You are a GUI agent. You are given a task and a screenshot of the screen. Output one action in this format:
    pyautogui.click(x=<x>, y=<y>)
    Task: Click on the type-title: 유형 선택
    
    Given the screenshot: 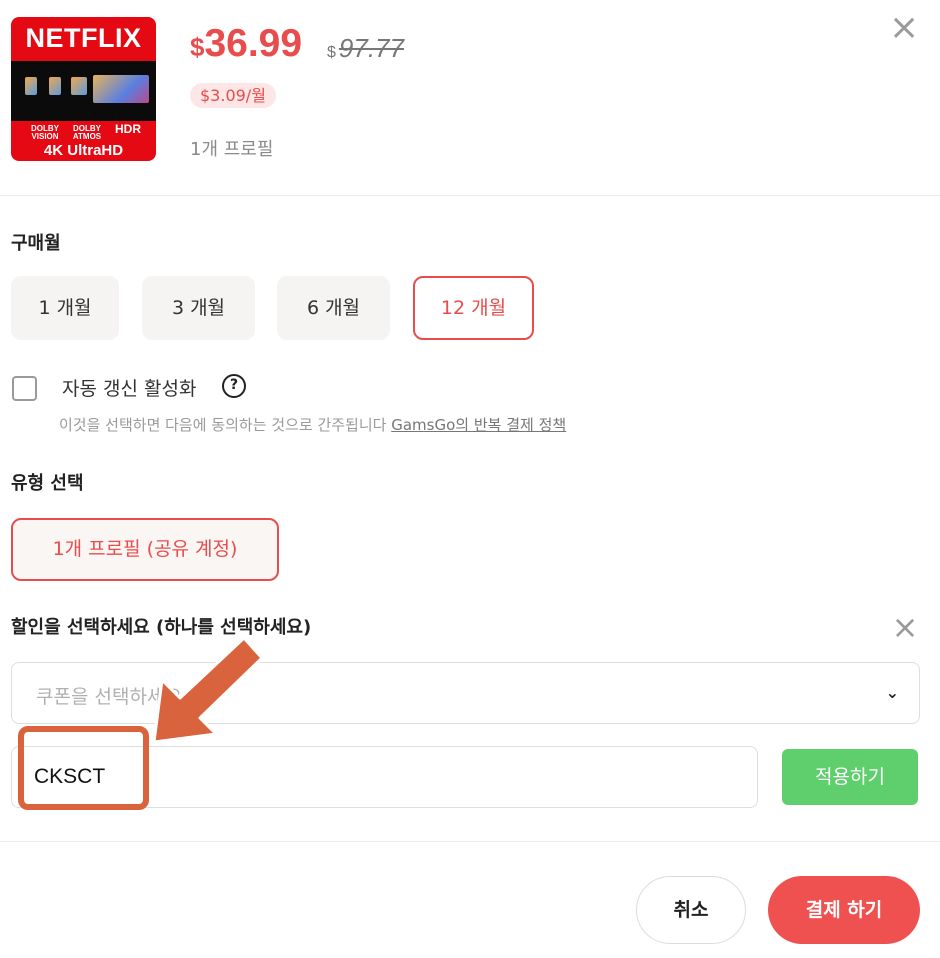 What is the action you would take?
    pyautogui.click(x=47, y=483)
    